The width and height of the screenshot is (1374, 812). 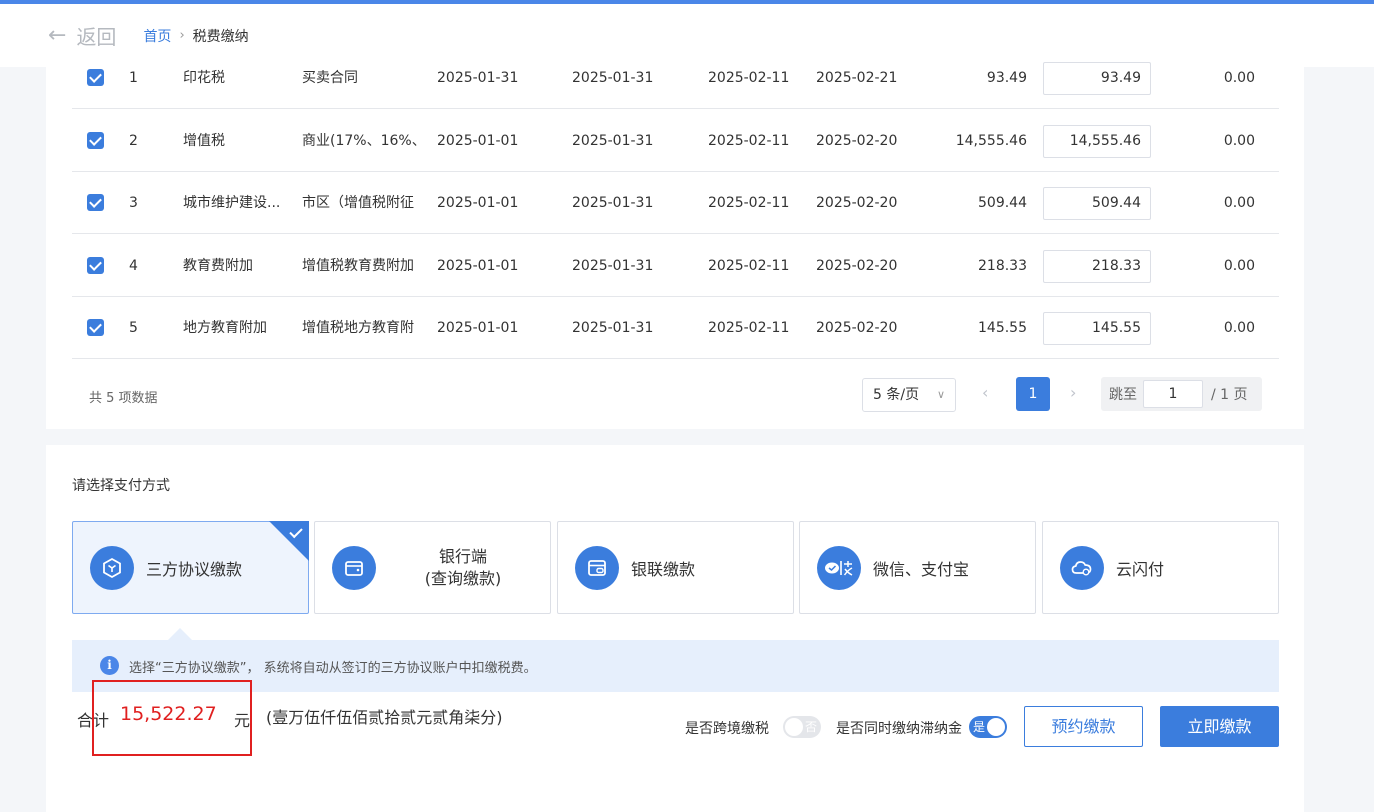 What do you see at coordinates (1097, 141) in the screenshot?
I see `pay-amount-input: 14,555.46` at bounding box center [1097, 141].